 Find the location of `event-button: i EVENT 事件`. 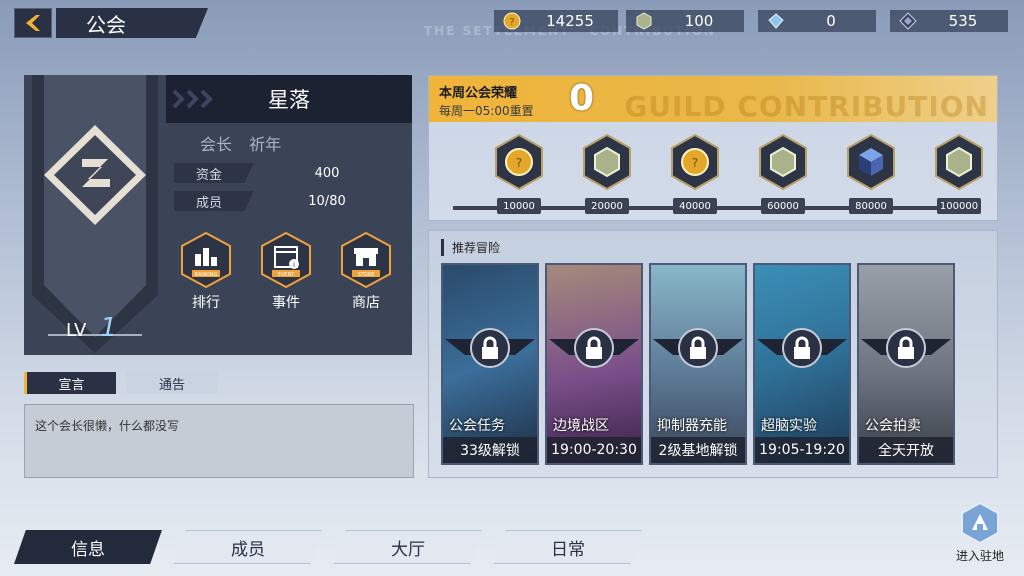

event-button: i EVENT 事件 is located at coordinates (286, 271).